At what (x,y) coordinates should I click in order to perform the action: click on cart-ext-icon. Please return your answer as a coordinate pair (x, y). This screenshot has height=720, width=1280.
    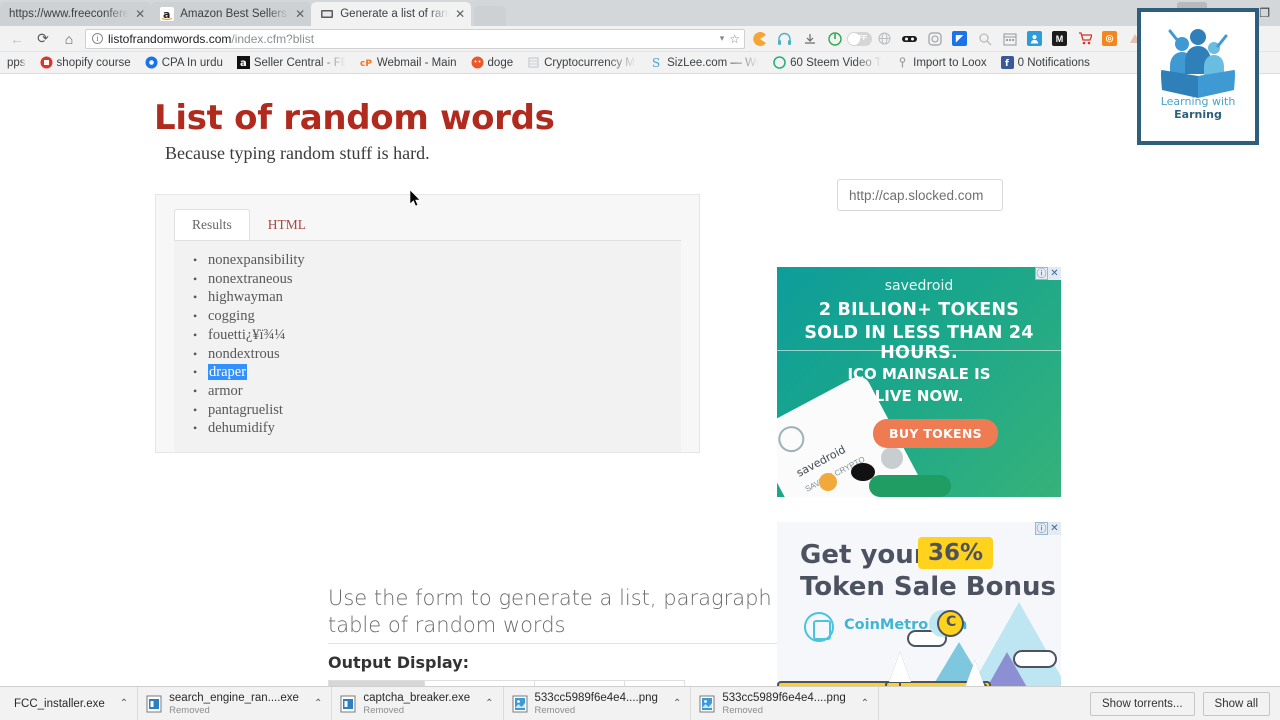
    Looking at the image, I should click on (1084, 39).